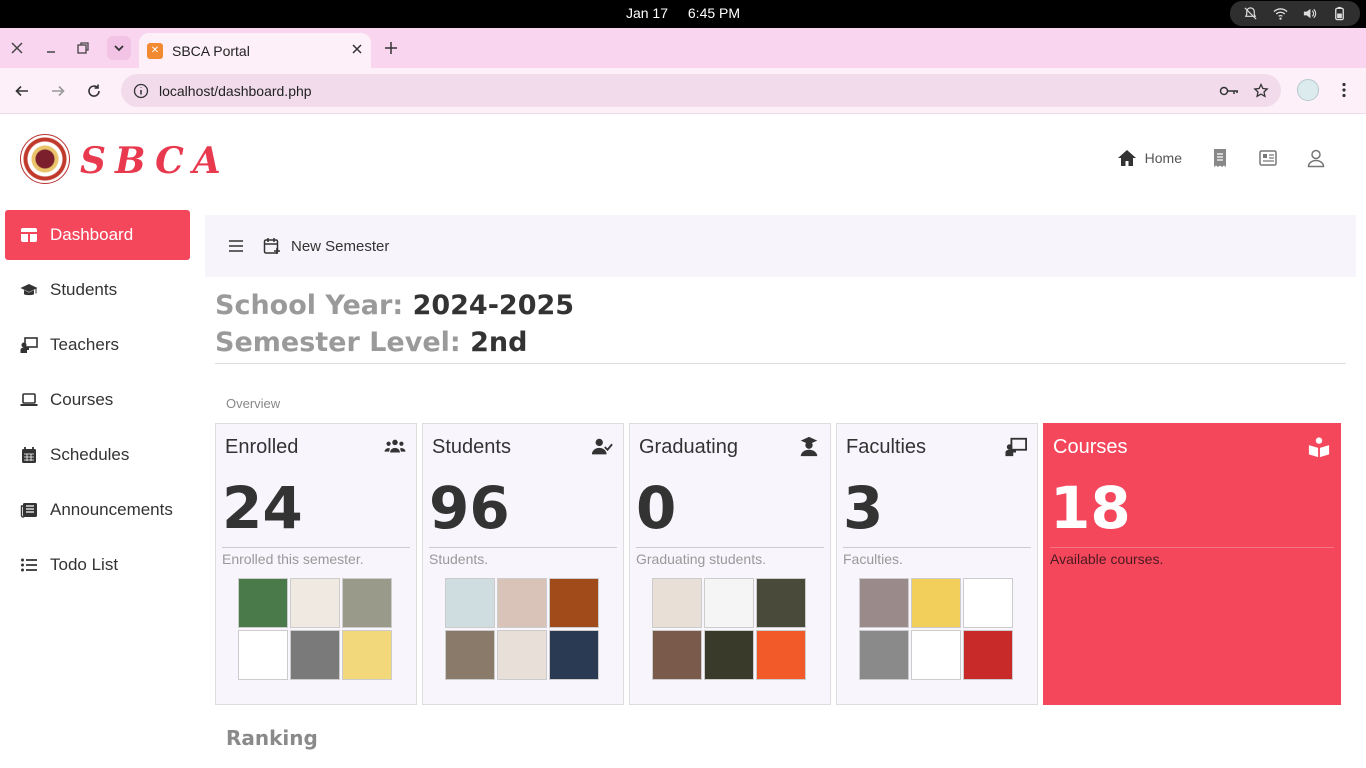  I want to click on overview-label: Overview, so click(253, 403).